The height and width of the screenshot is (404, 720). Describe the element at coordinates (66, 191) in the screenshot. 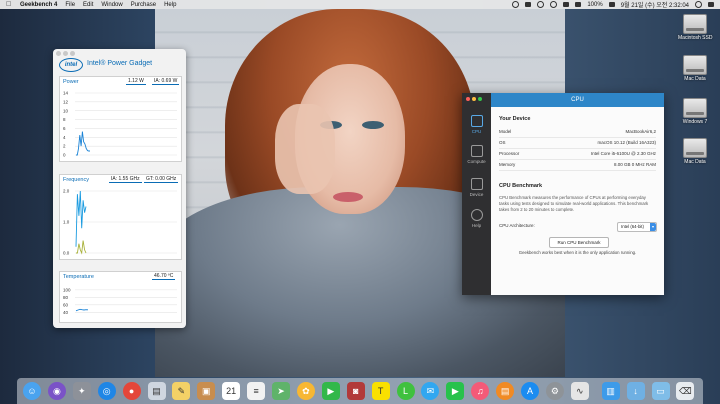

I see `tick-label: 2.0` at that location.